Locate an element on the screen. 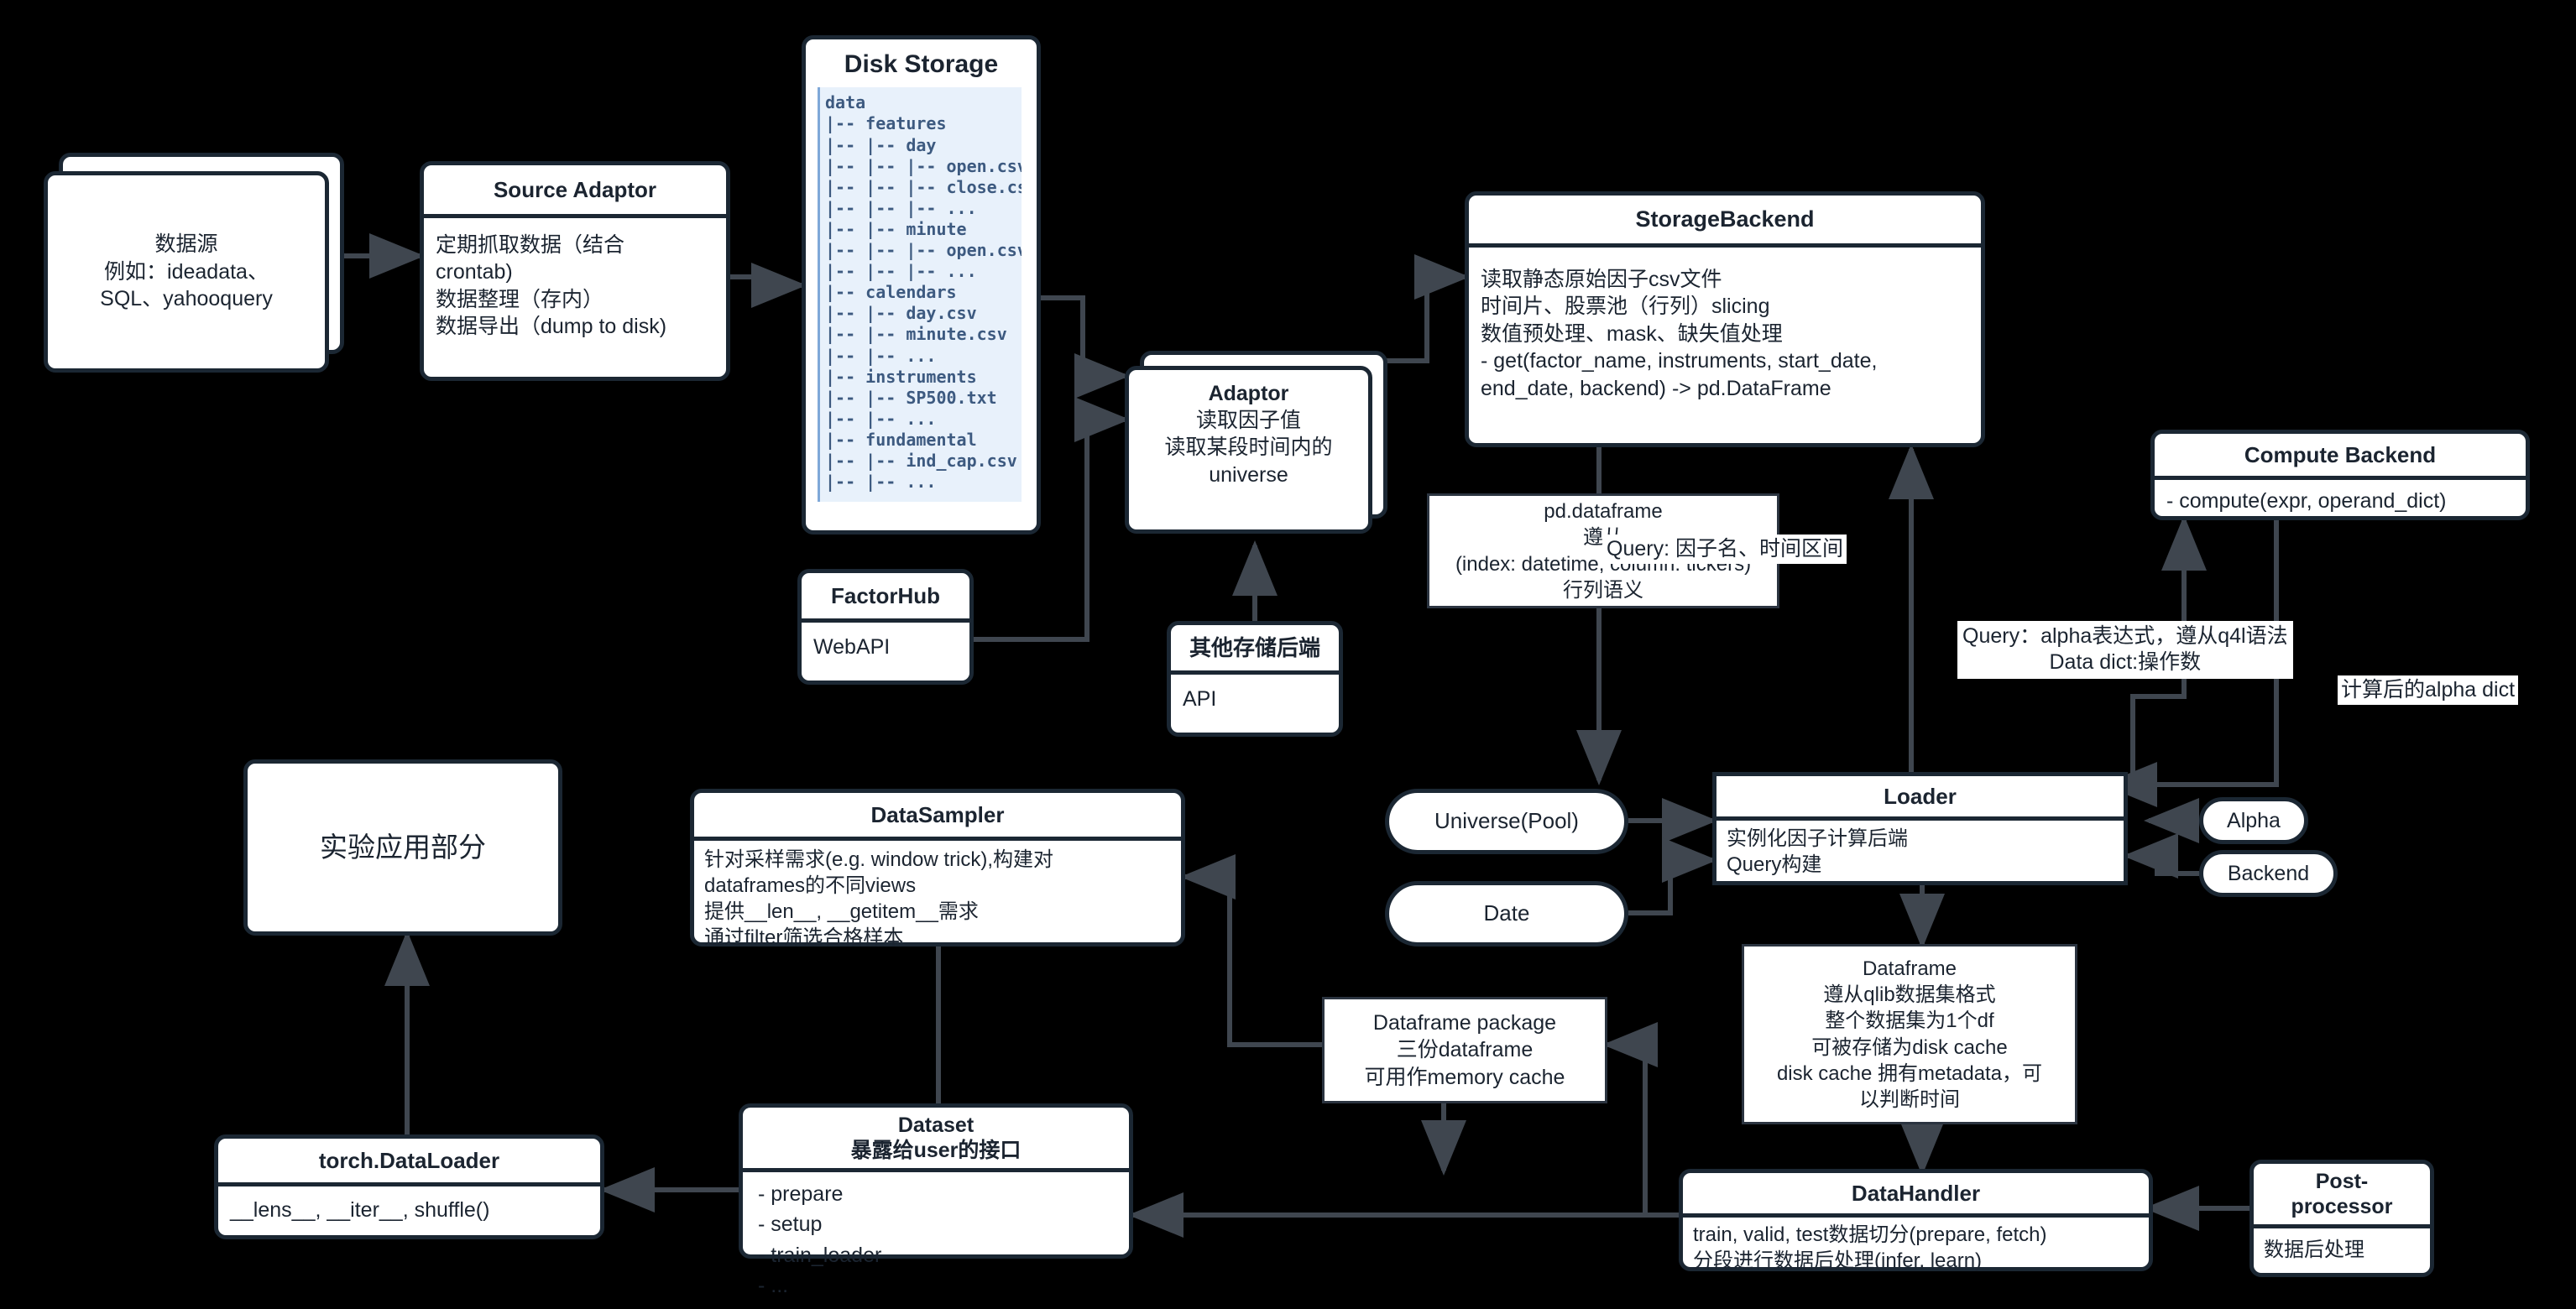 The width and height of the screenshot is (2576, 1309). loader: Loader 实例化因子计算后端 Query构建 is located at coordinates (1920, 828).